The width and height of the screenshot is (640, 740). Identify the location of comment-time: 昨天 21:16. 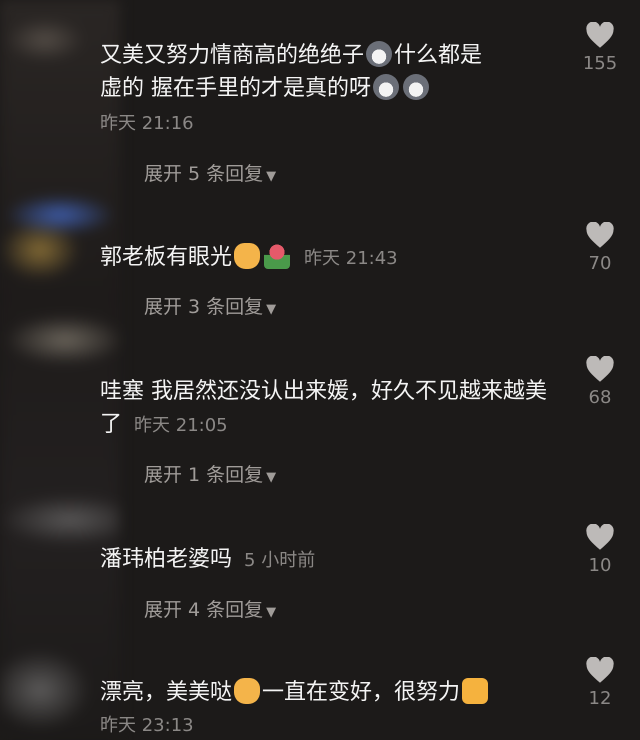
(147, 123).